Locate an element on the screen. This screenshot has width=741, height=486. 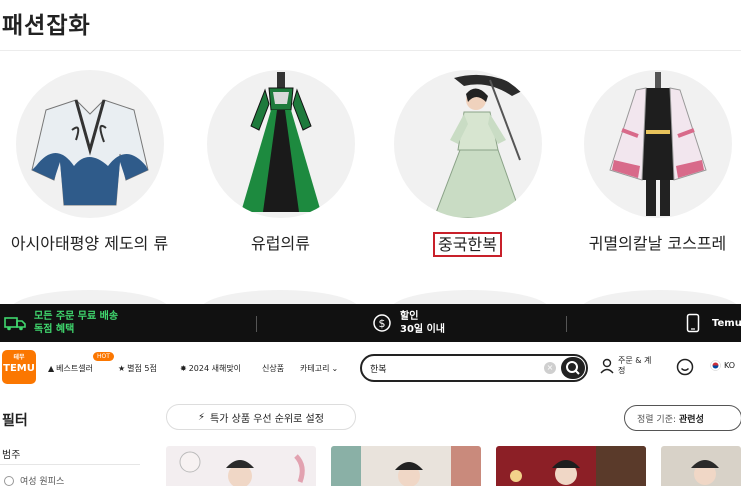
category-label: 유럽의류 is located at coordinates (280, 243).